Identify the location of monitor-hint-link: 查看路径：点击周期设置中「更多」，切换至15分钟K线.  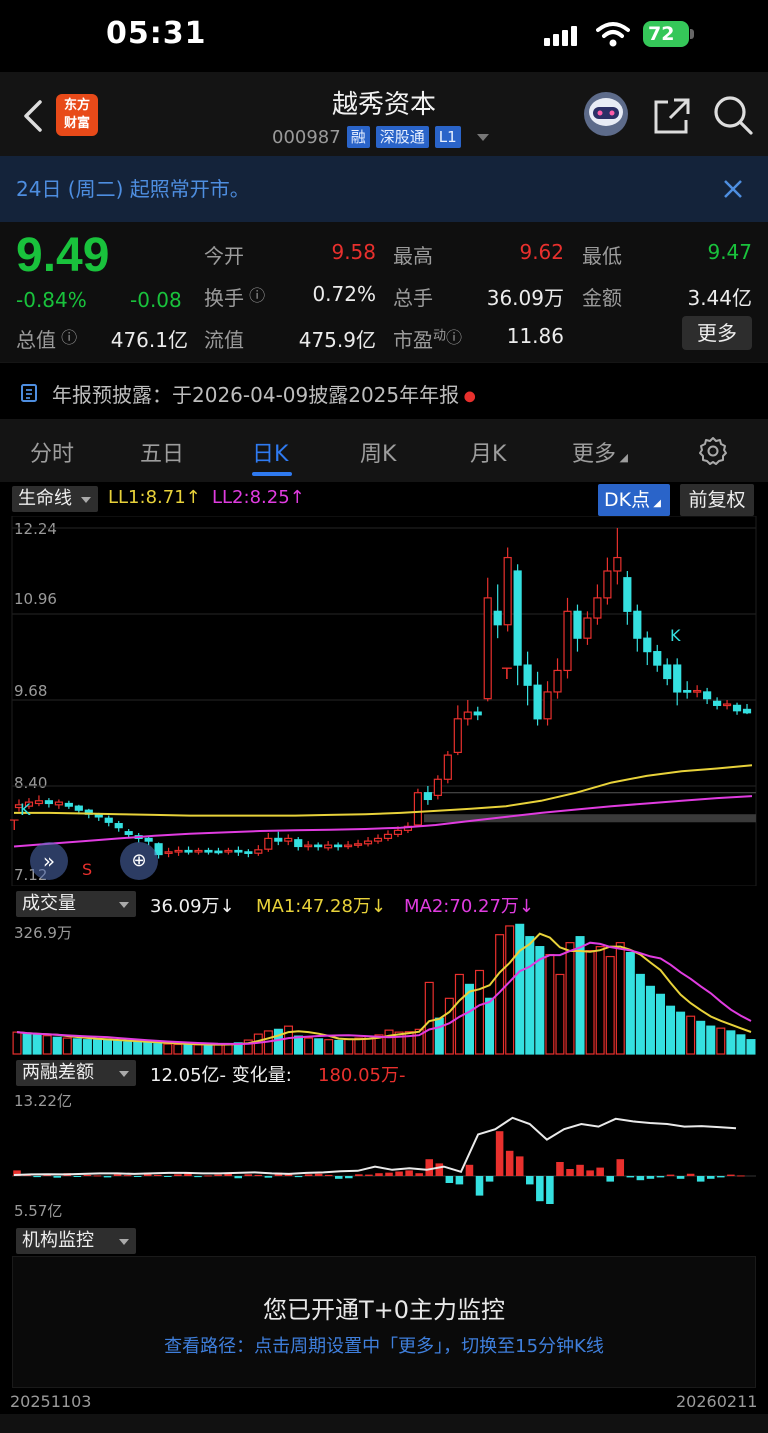
(384, 1345).